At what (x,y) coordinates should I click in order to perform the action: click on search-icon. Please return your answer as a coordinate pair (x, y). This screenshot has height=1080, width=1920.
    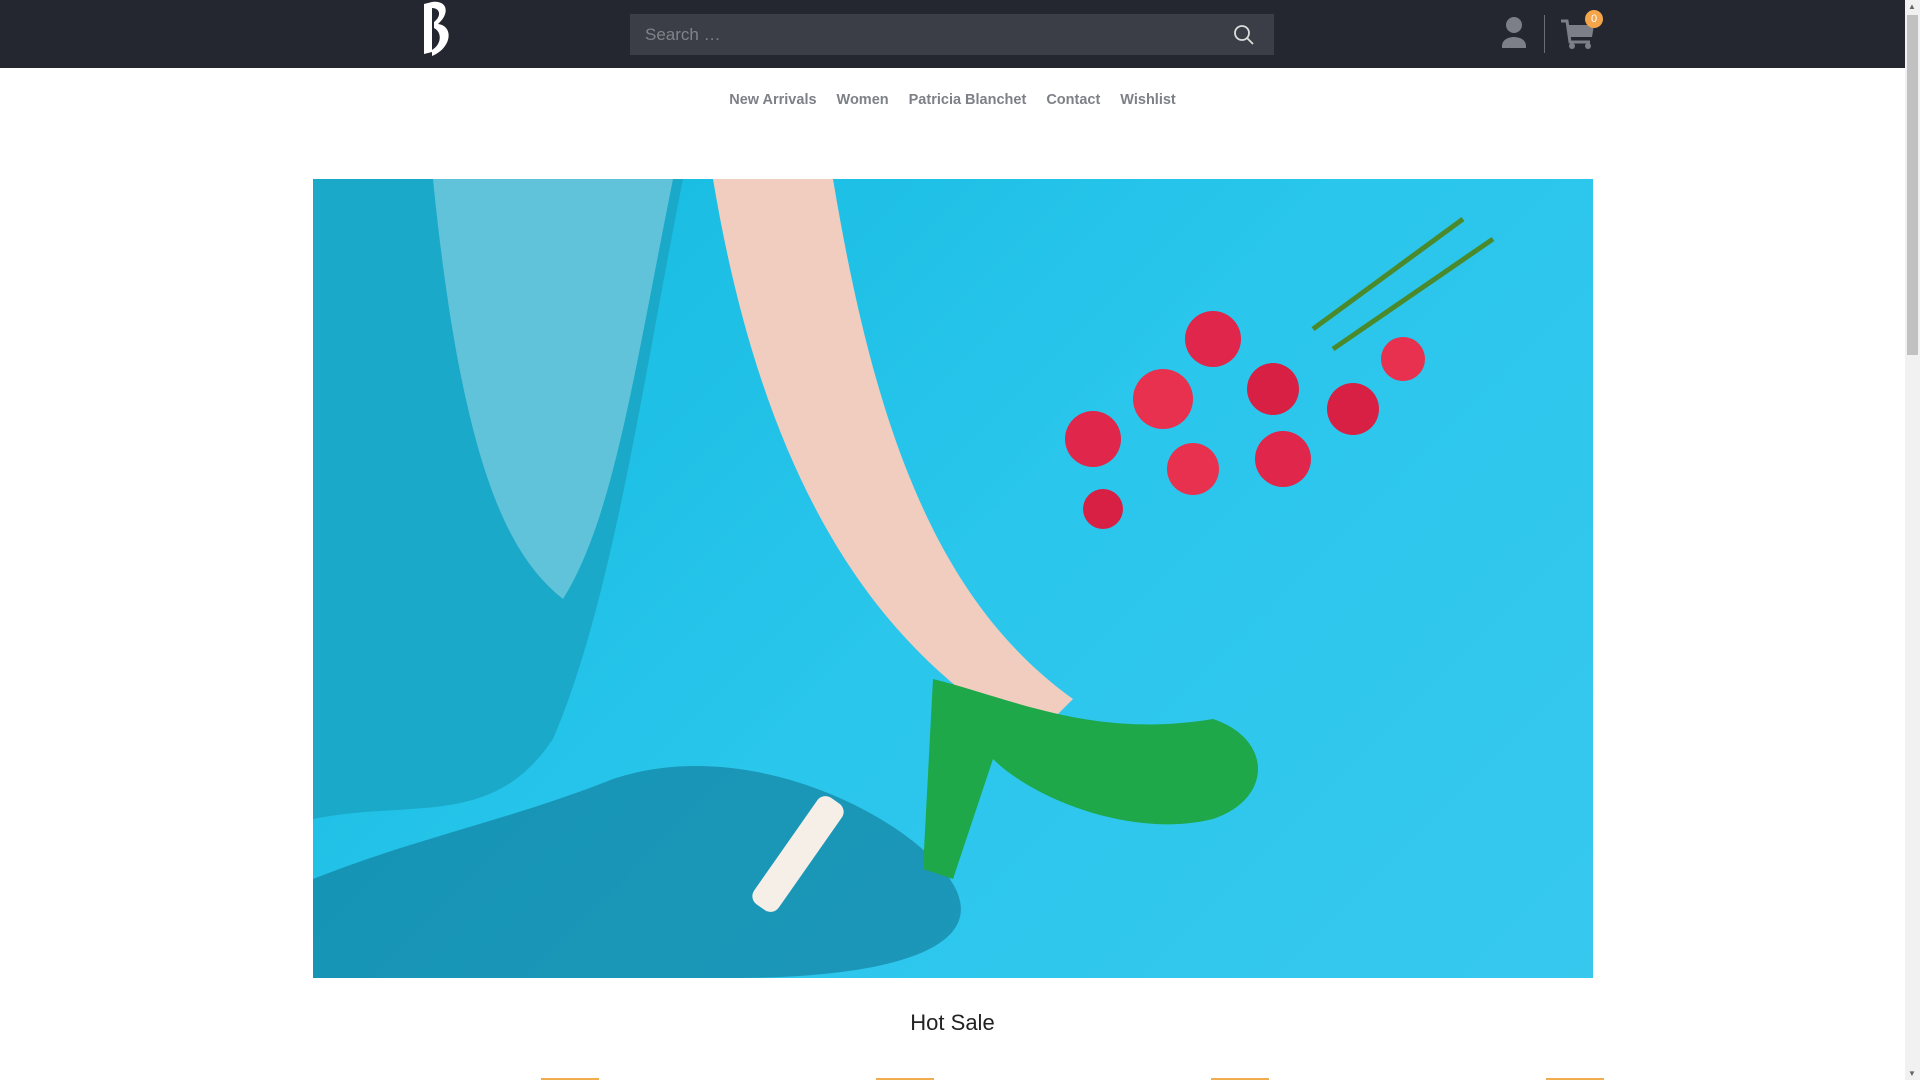
    Looking at the image, I should click on (1244, 34).